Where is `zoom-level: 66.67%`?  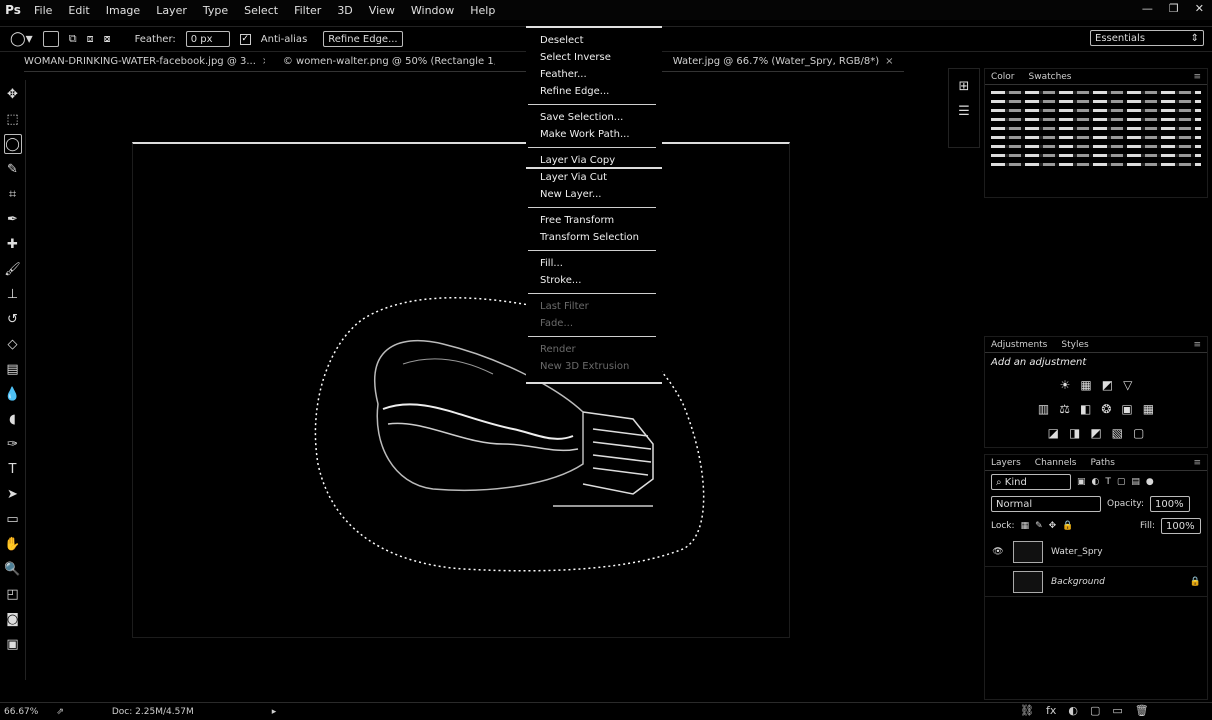
zoom-level: 66.67% is located at coordinates (21, 712).